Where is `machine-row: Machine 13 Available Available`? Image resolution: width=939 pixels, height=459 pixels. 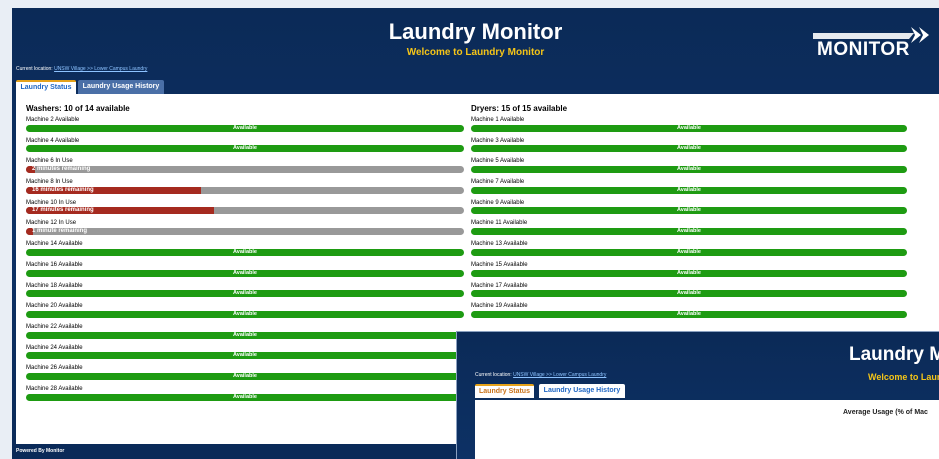 machine-row: Machine 13 Available Available is located at coordinates (689, 250).